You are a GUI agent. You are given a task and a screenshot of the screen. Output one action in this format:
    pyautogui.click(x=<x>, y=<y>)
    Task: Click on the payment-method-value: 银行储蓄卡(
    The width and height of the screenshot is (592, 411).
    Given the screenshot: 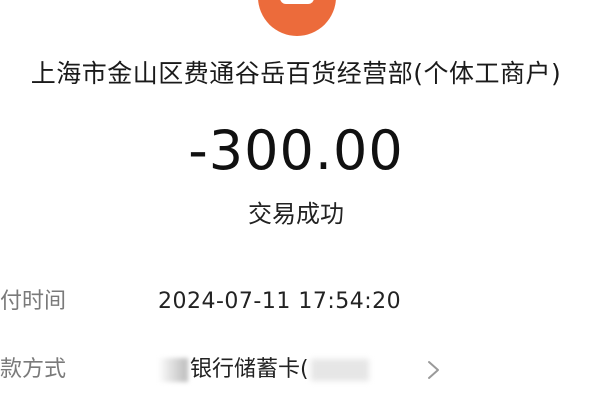 What is the action you would take?
    pyautogui.click(x=249, y=369)
    